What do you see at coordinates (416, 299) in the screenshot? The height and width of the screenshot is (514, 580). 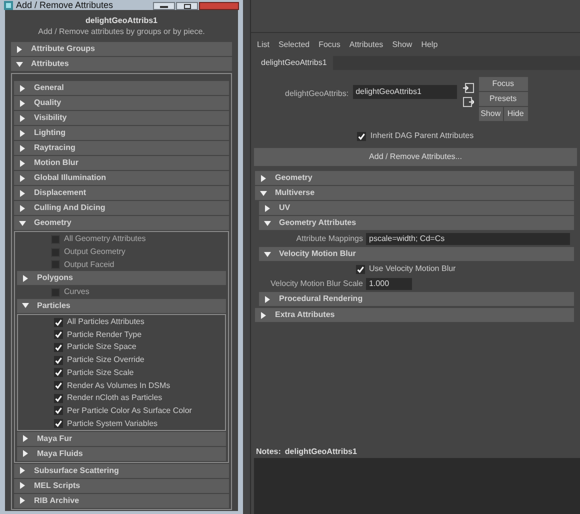 I see `frame-header: Procedural Rendering` at bounding box center [416, 299].